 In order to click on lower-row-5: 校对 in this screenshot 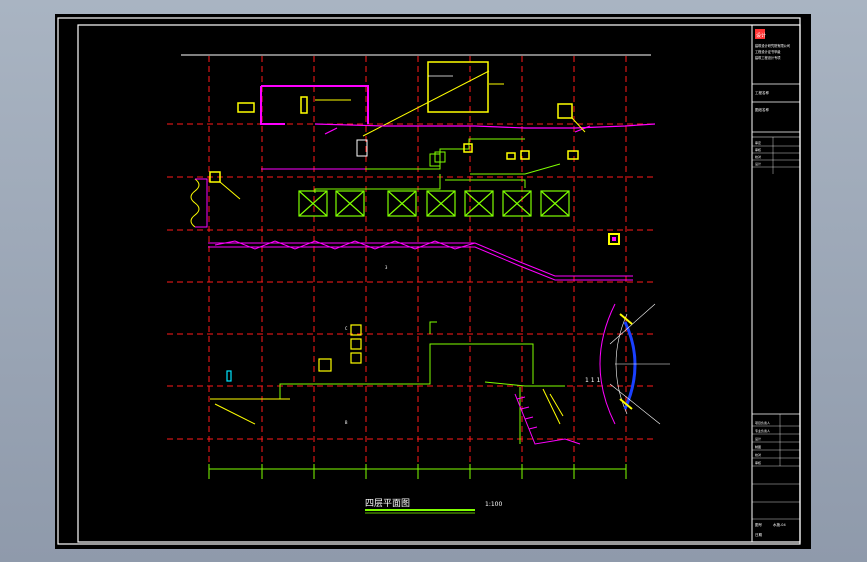, I will do `click(758, 454)`.